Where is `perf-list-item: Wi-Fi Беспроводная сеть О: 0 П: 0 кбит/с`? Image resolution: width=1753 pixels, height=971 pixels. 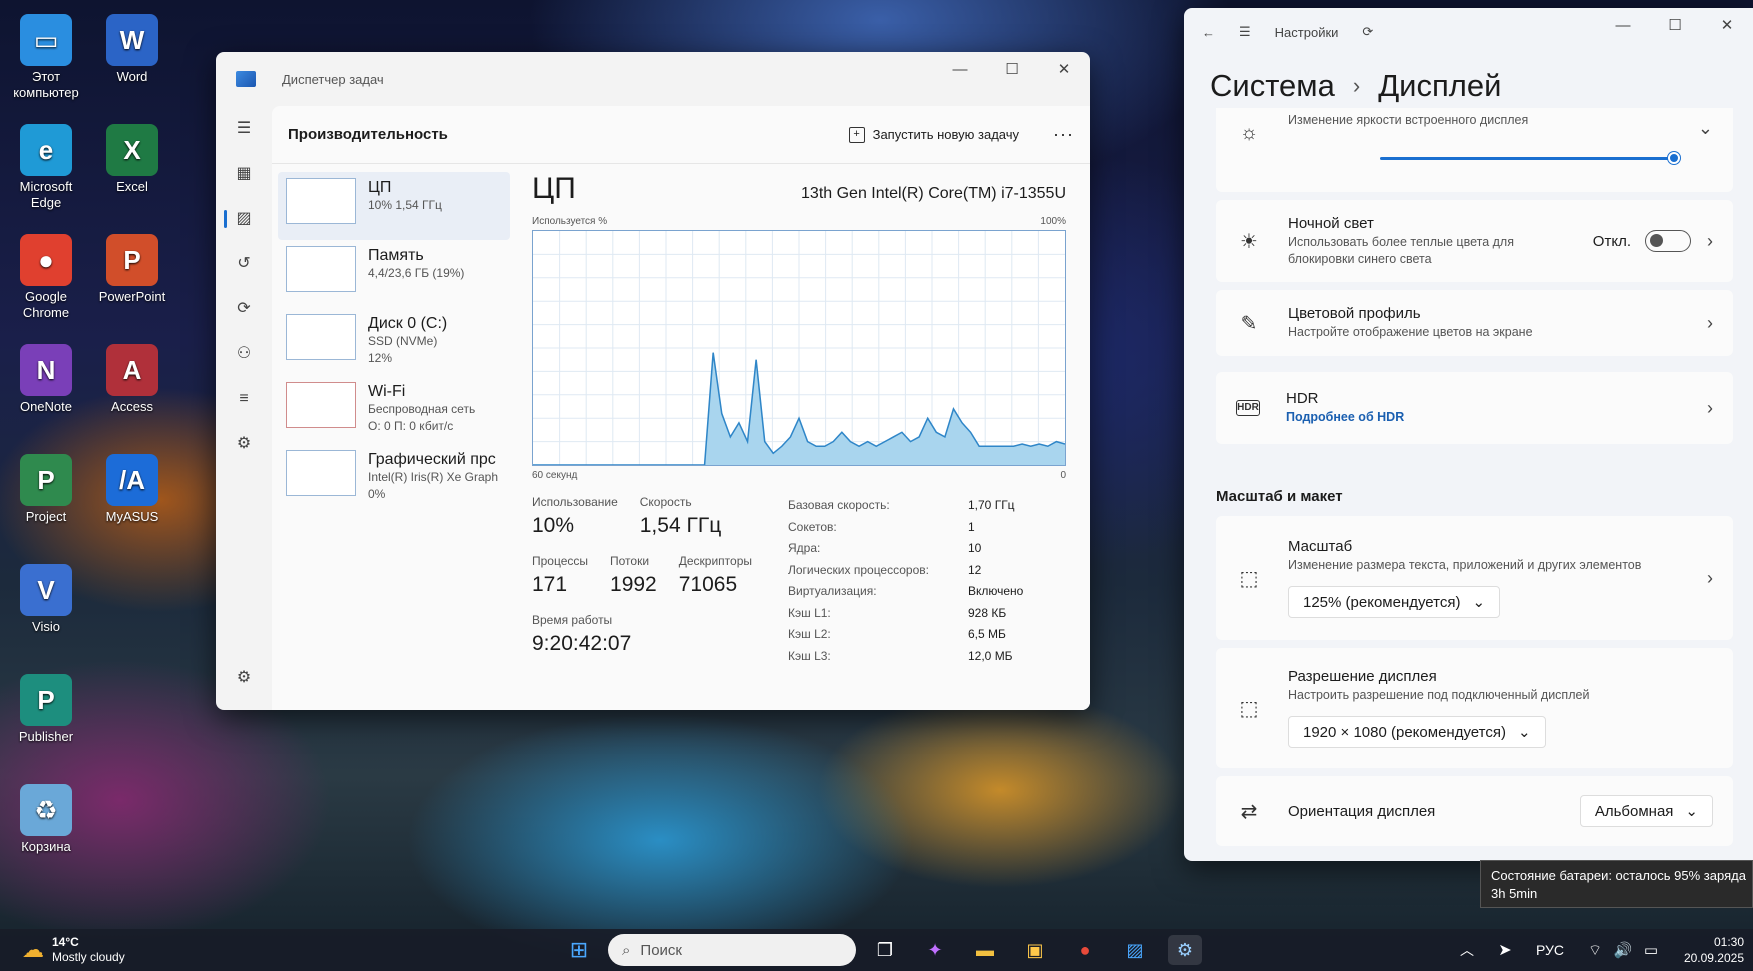
perf-list-item: Wi-Fi Беспроводная сеть О: 0 П: 0 кбит/с is located at coordinates (394, 410).